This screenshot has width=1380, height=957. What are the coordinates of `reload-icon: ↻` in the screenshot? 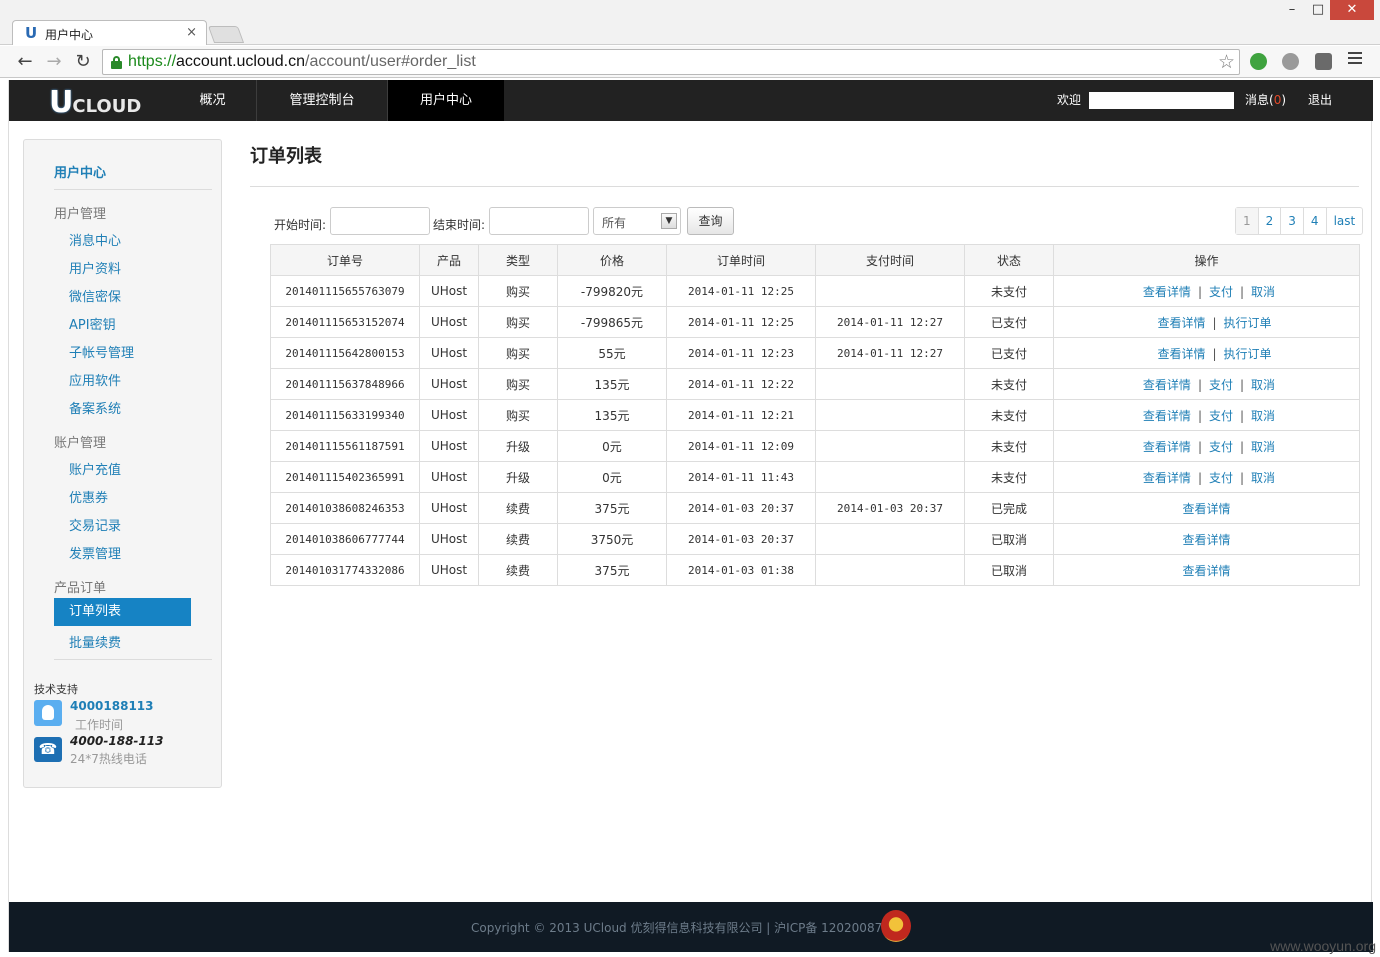 It's located at (83, 62).